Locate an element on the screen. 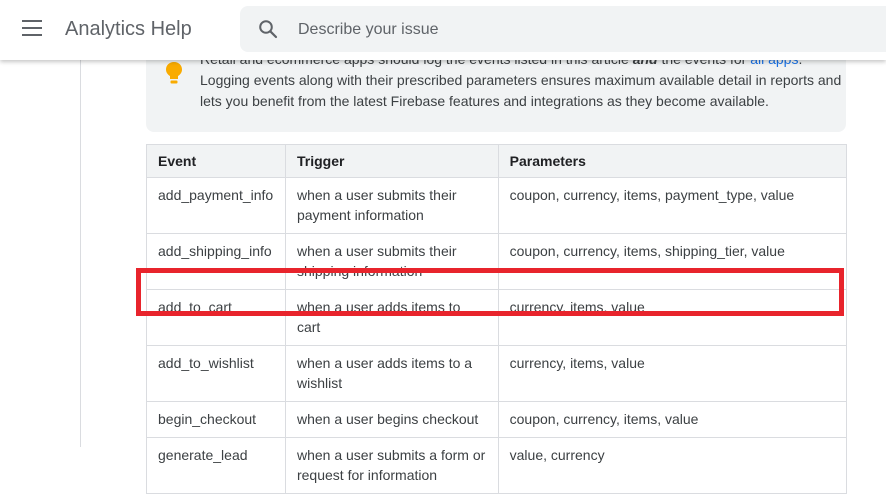  trigger-cell: when a user adds items to a wishlist is located at coordinates (391, 373).